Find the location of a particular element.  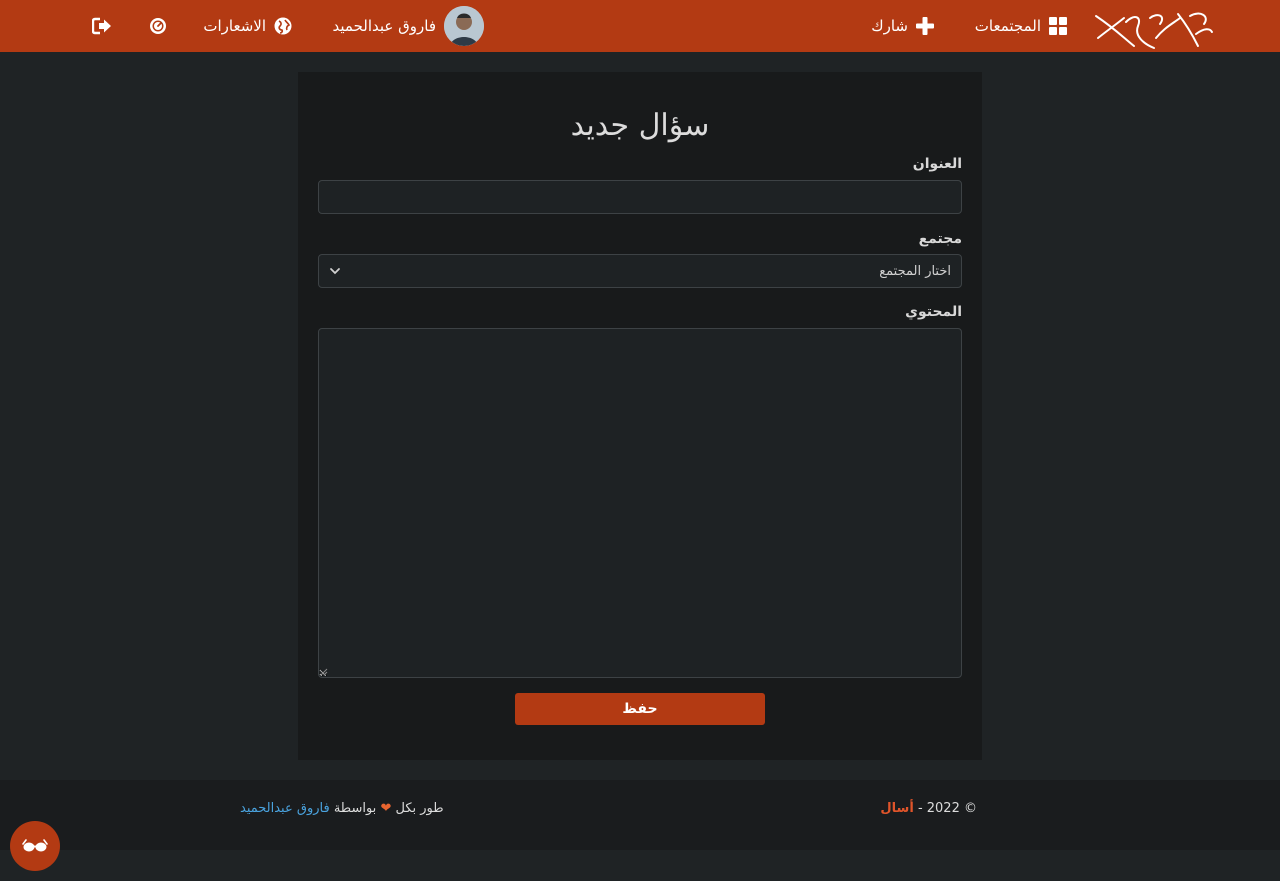

floating-glasses-button is located at coordinates (35, 846).